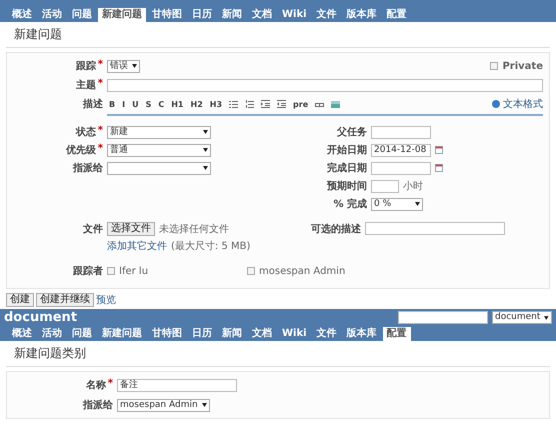 The image size is (556, 425). What do you see at coordinates (159, 150) in the screenshot?
I see `dropdown-field: 普通` at bounding box center [159, 150].